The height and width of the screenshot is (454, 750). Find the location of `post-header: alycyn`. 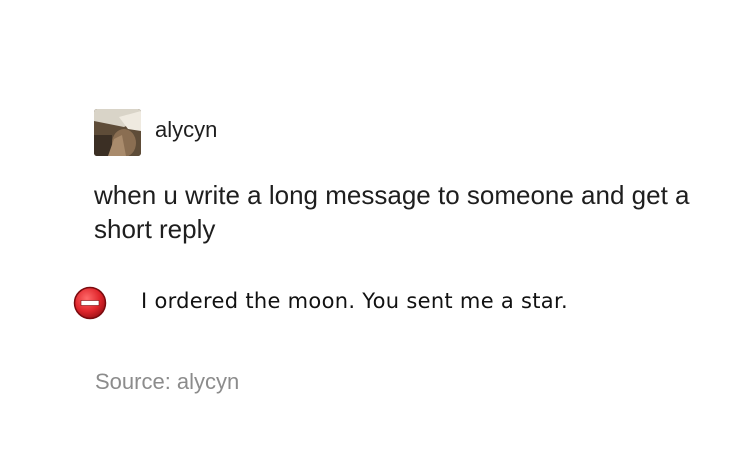

post-header: alycyn is located at coordinates (404, 132).